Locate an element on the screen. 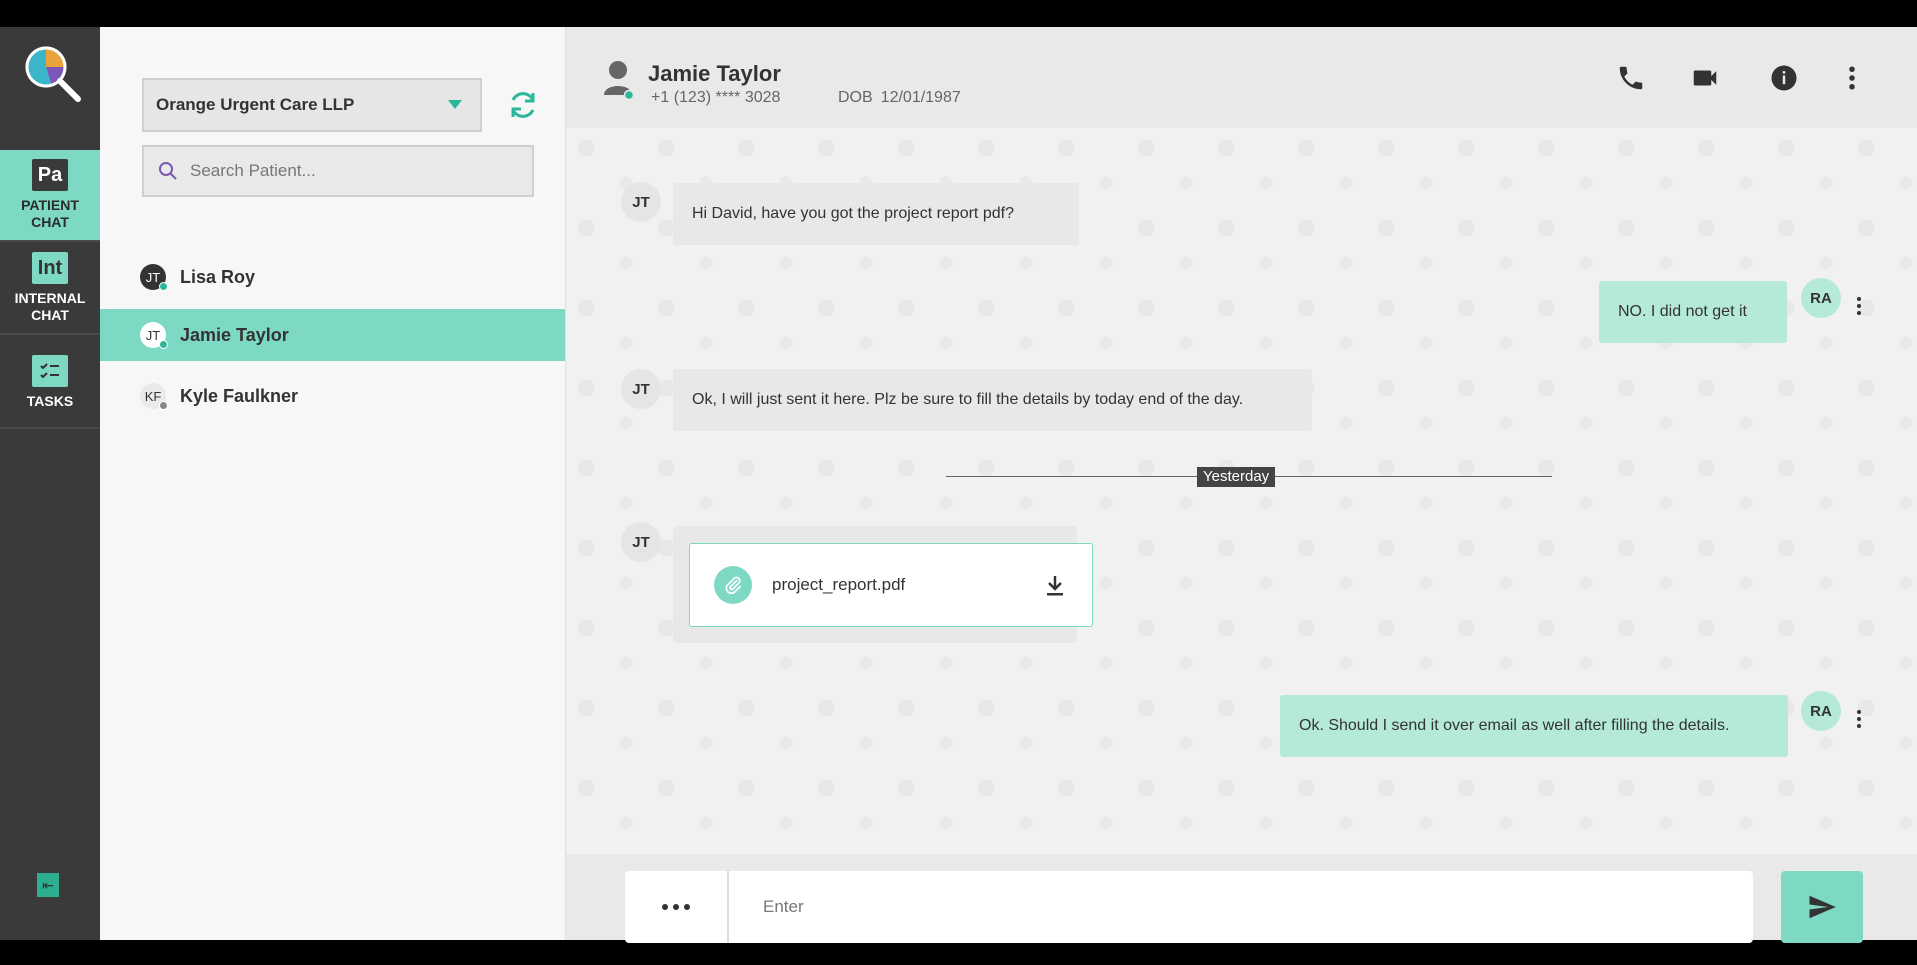 This screenshot has width=1917, height=965. more-vertical-icon is located at coordinates (1852, 78).